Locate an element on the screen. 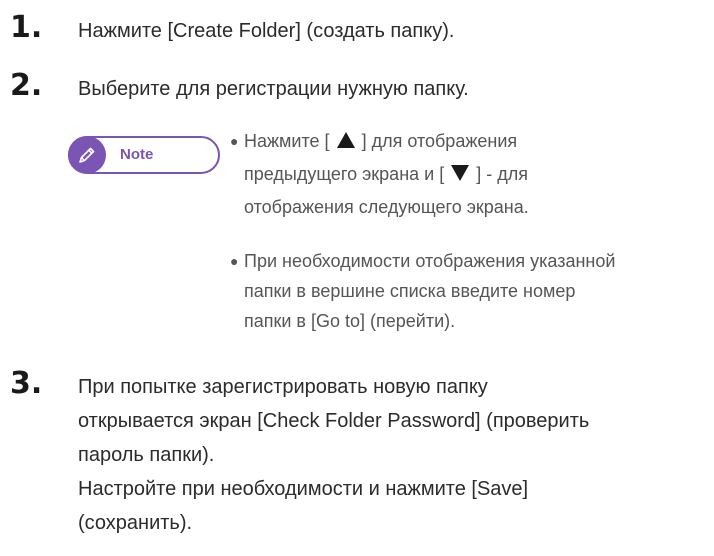 This screenshot has height=556, width=714. step-number: 3. is located at coordinates (26, 383).